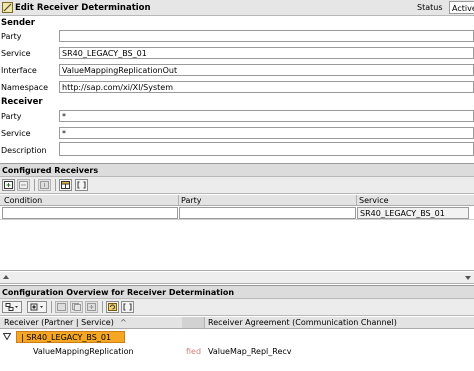  I want to click on expand-all-icon, so click(127, 307).